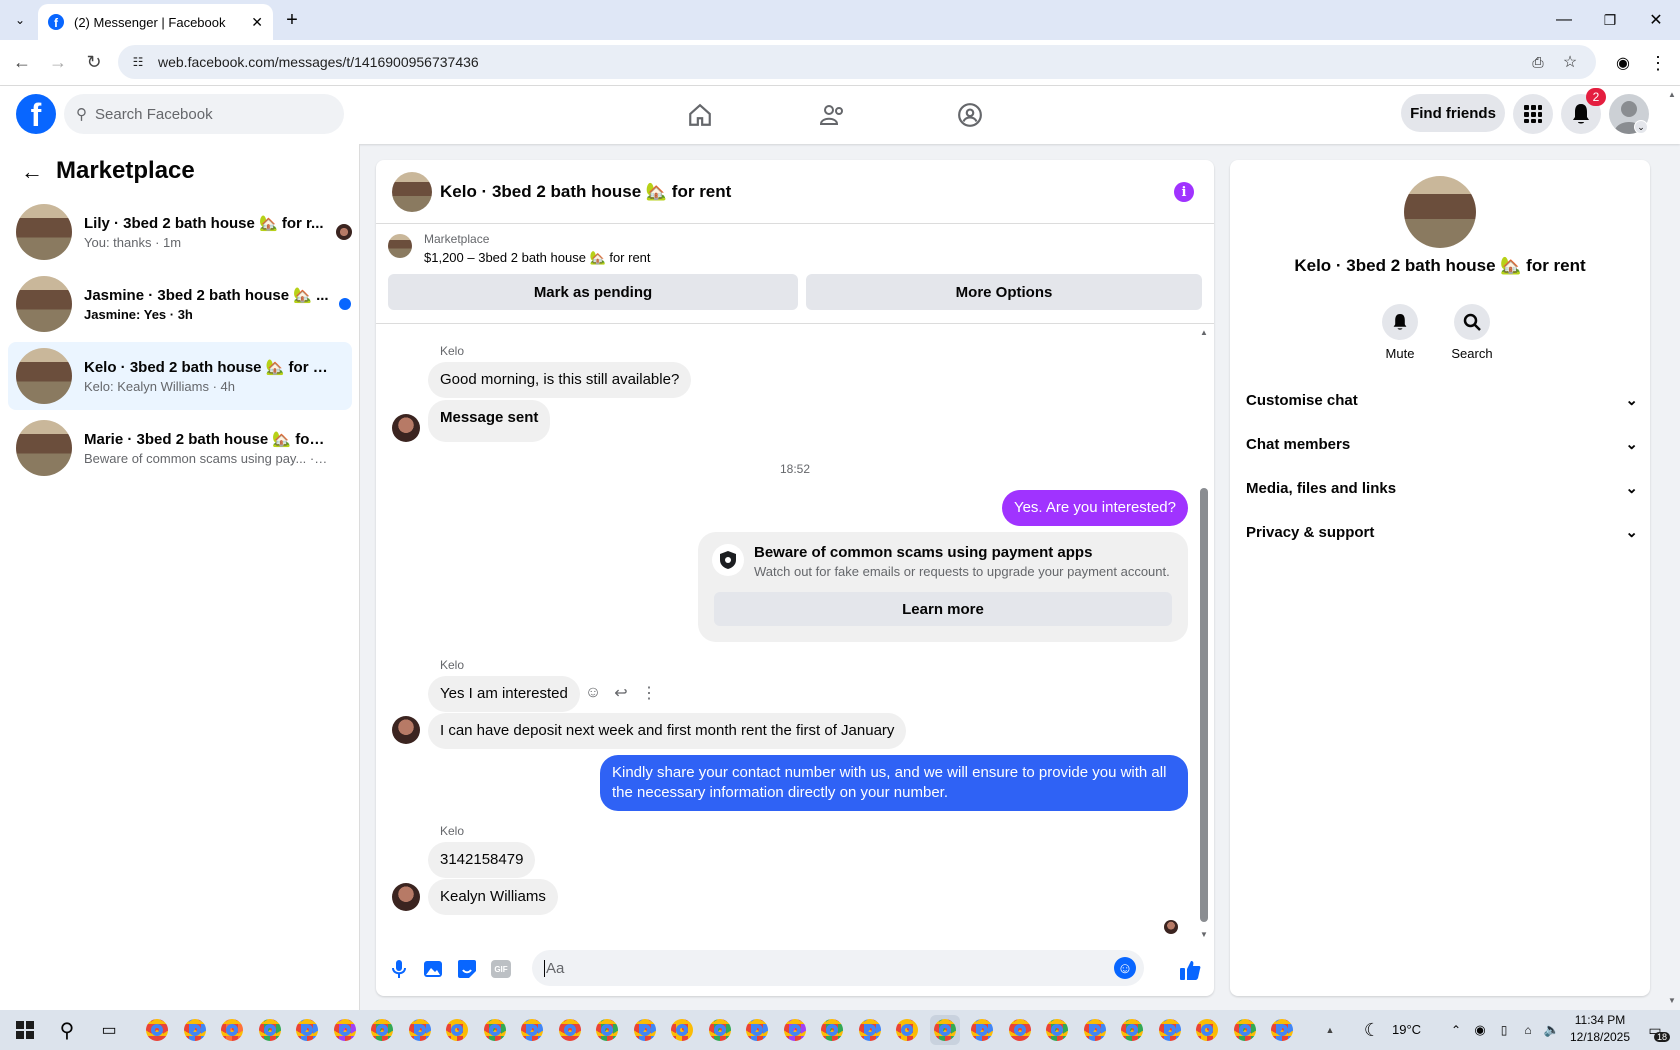  What do you see at coordinates (204, 114) in the screenshot?
I see `search-input: ⚲ Search Facebook` at bounding box center [204, 114].